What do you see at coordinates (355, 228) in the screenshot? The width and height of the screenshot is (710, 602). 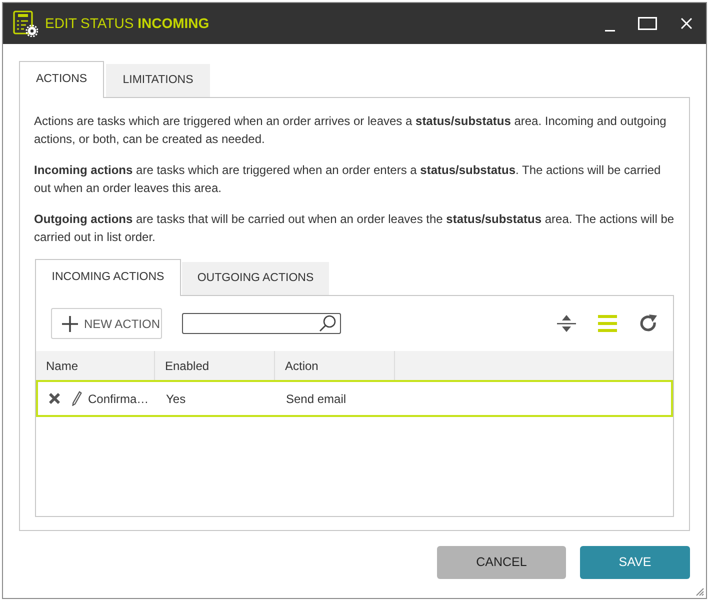 I see `description-paragraph: Outgoing actions are tasks that will be carried out when an order leaves the status/substatus area. The actions will be carried out in list order.` at bounding box center [355, 228].